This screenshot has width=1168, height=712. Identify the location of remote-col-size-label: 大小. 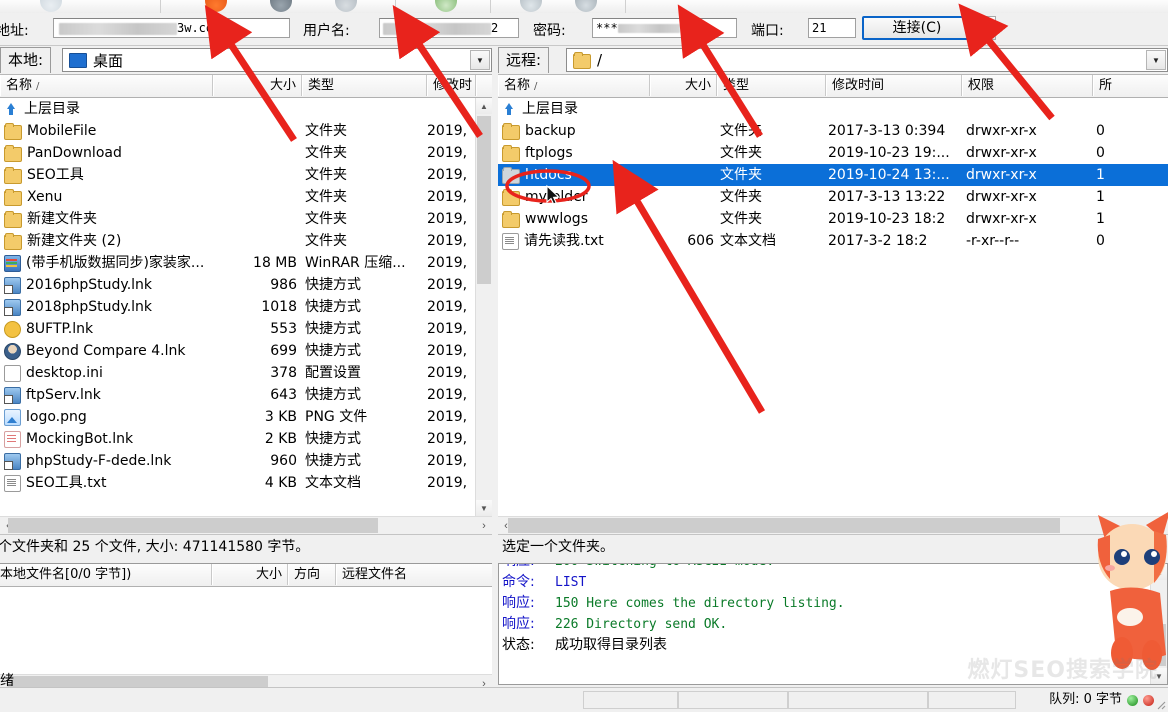
(697, 85).